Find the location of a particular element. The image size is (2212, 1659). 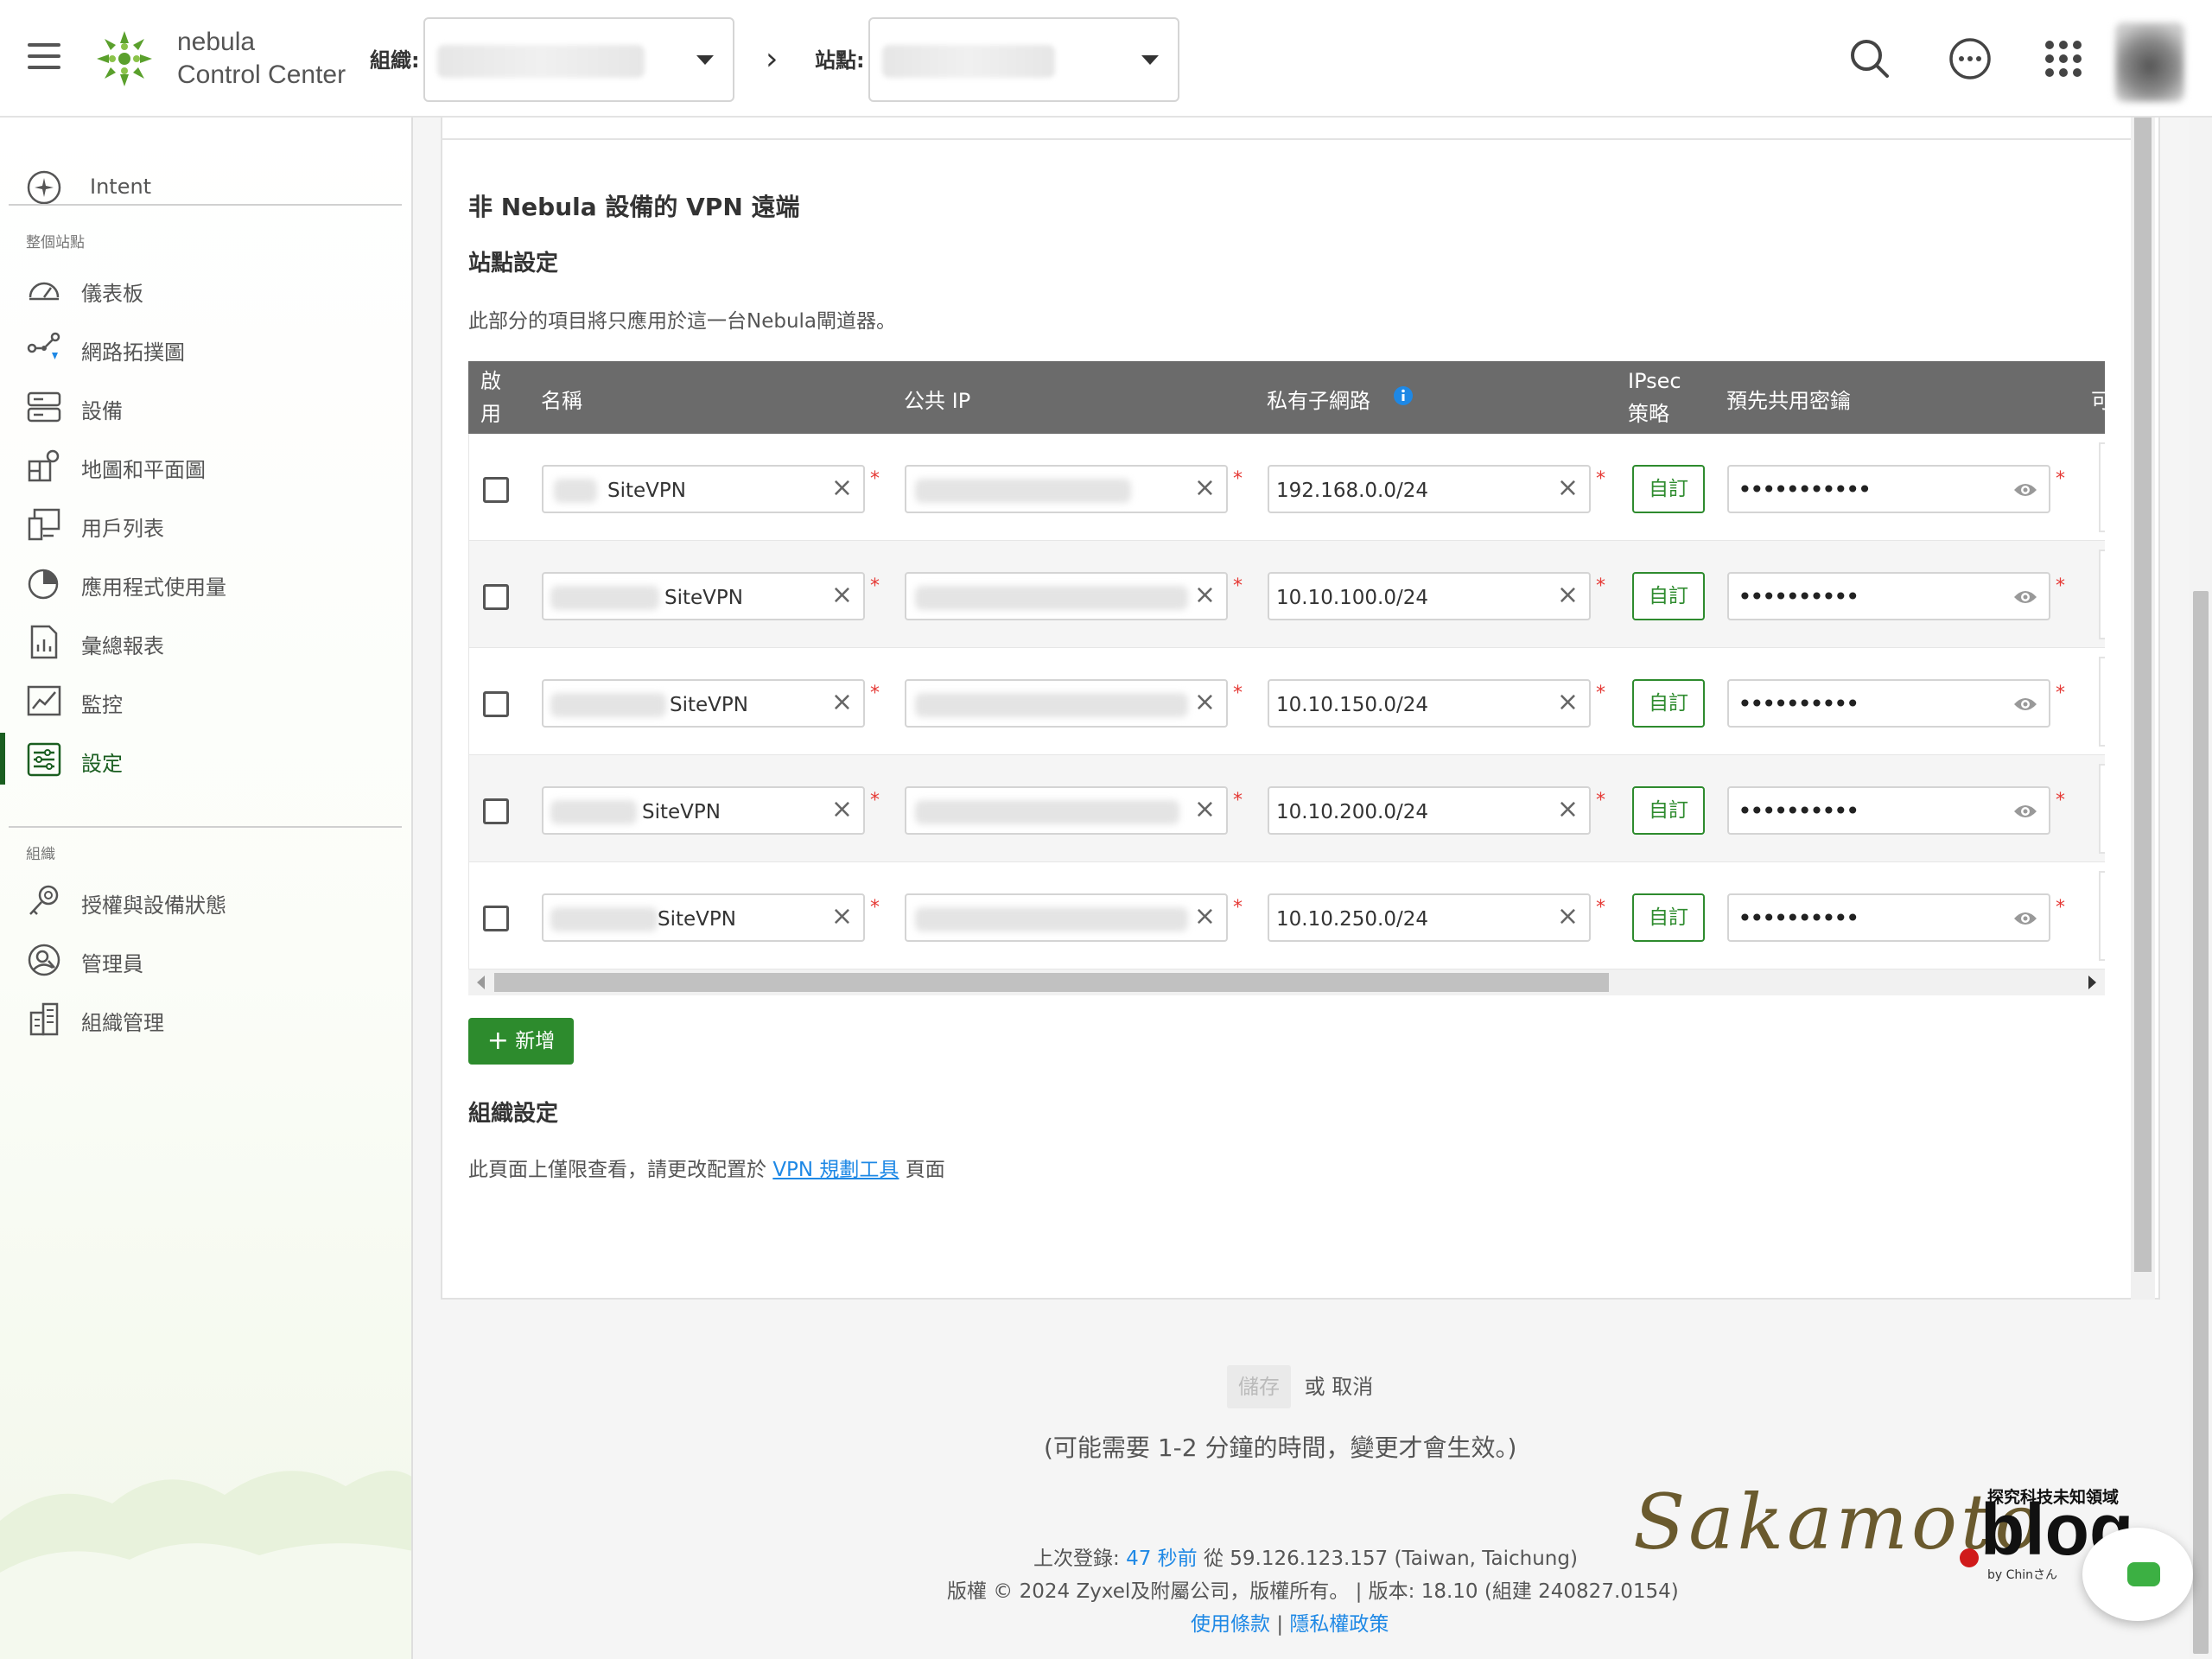

psk-input: ••••••••••• is located at coordinates (1889, 489).